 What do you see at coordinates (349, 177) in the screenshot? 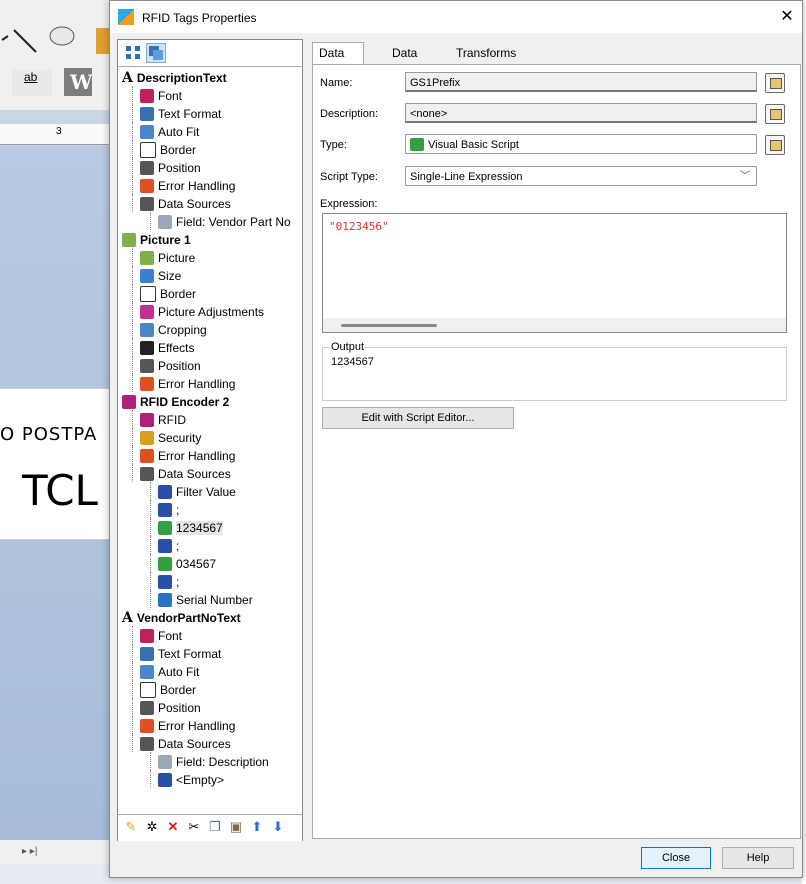
I see `script-type-label: Script Type:` at bounding box center [349, 177].